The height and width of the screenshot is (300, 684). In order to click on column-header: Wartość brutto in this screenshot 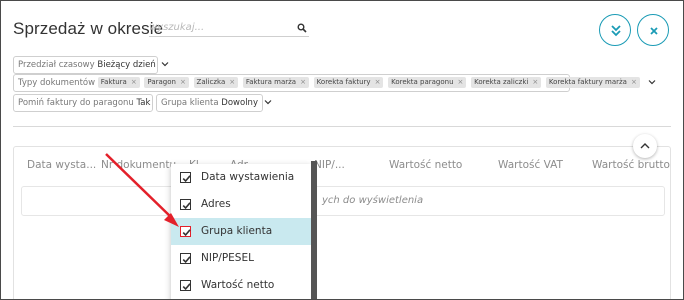, I will do `click(631, 165)`.